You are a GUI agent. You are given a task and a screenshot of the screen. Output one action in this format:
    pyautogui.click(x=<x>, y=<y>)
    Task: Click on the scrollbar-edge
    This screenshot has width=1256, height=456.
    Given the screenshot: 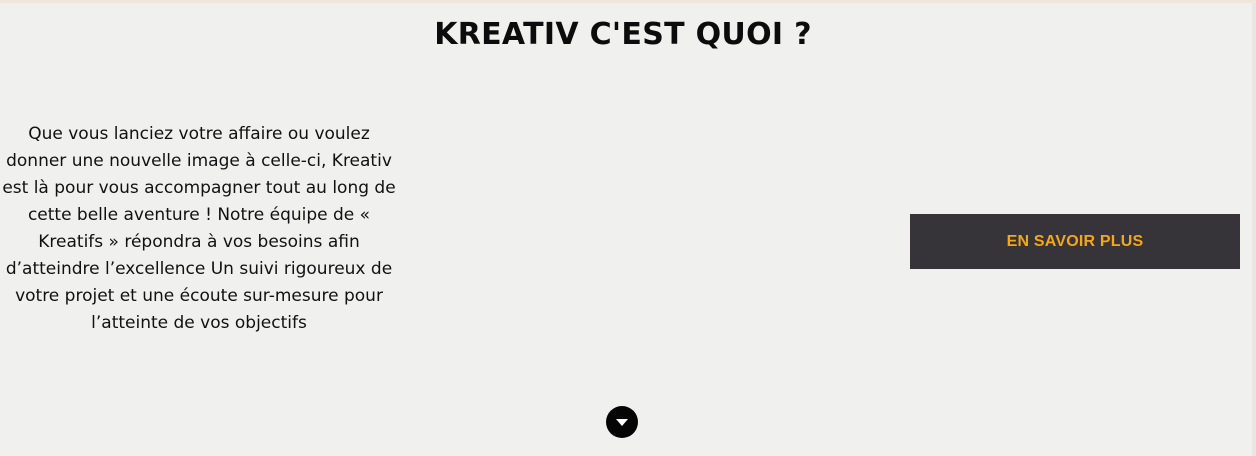 What is the action you would take?
    pyautogui.click(x=1254, y=229)
    